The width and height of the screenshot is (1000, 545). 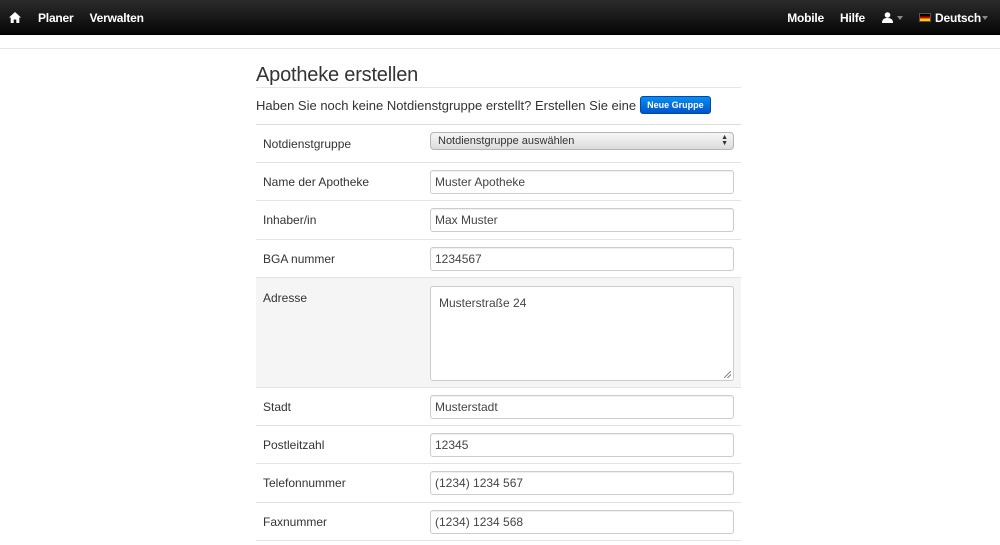 What do you see at coordinates (582, 182) in the screenshot?
I see `name-input: Muster Apotheke` at bounding box center [582, 182].